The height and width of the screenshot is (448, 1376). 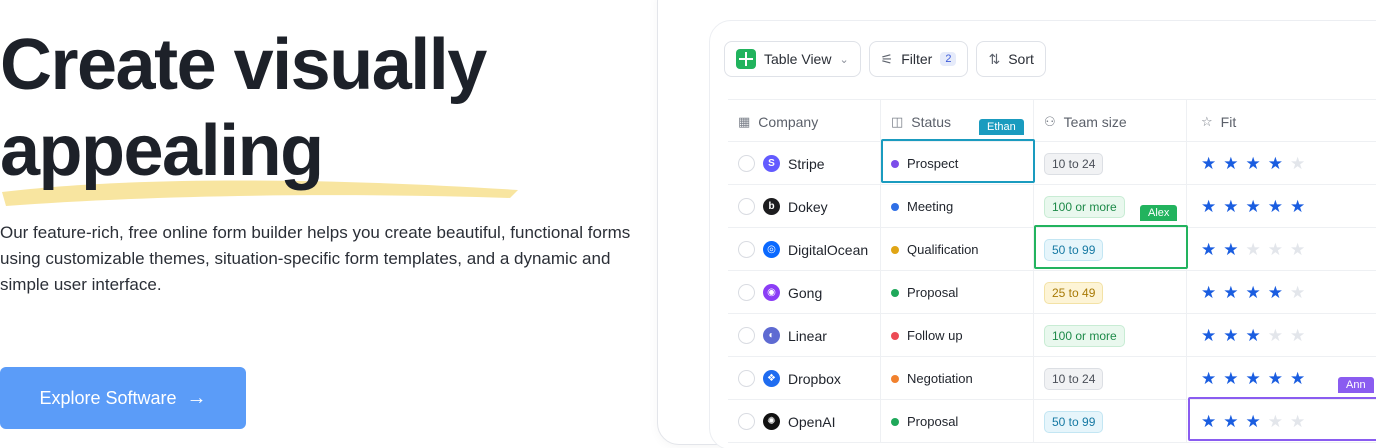 What do you see at coordinates (1281, 121) in the screenshot?
I see `column-header-fit: ☆ Fit` at bounding box center [1281, 121].